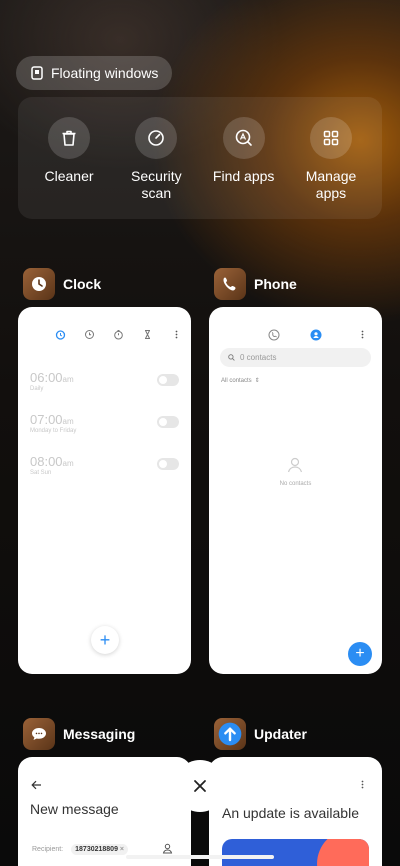 The width and height of the screenshot is (400, 866). Describe the element at coordinates (48, 849) in the screenshot. I see `recipient-label: Recipient:` at that location.